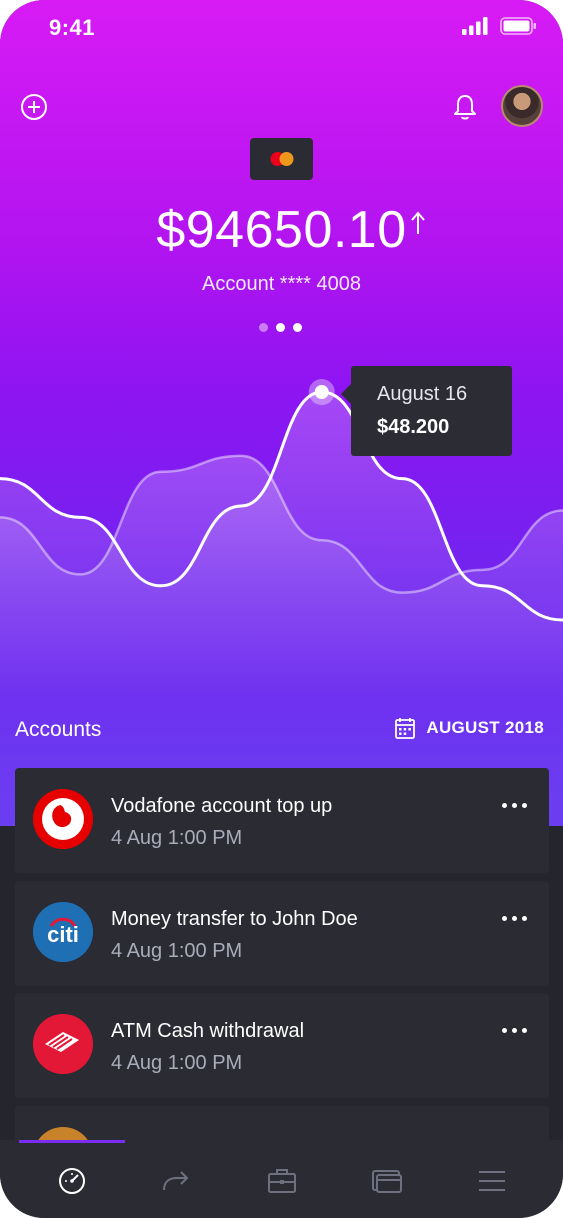 Image resolution: width=563 pixels, height=1218 pixels. Describe the element at coordinates (321, 392) in the screenshot. I see `highlight-point` at that location.